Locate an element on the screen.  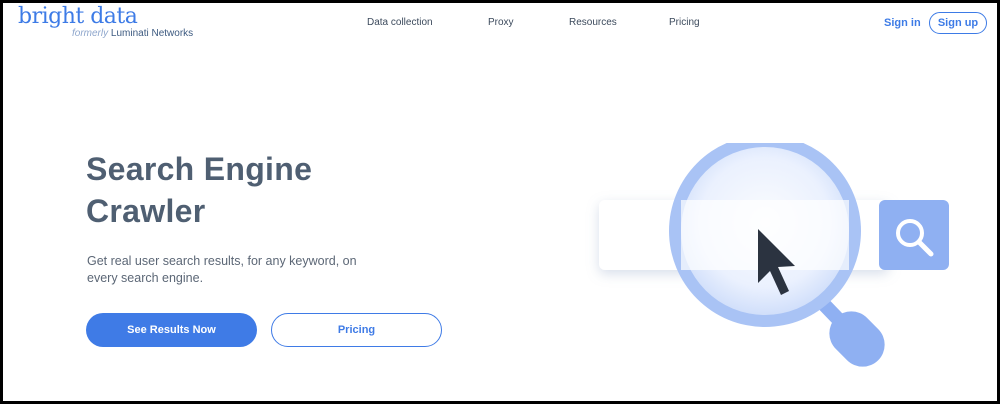
page-title: Search Engine Crawler is located at coordinates (246, 190).